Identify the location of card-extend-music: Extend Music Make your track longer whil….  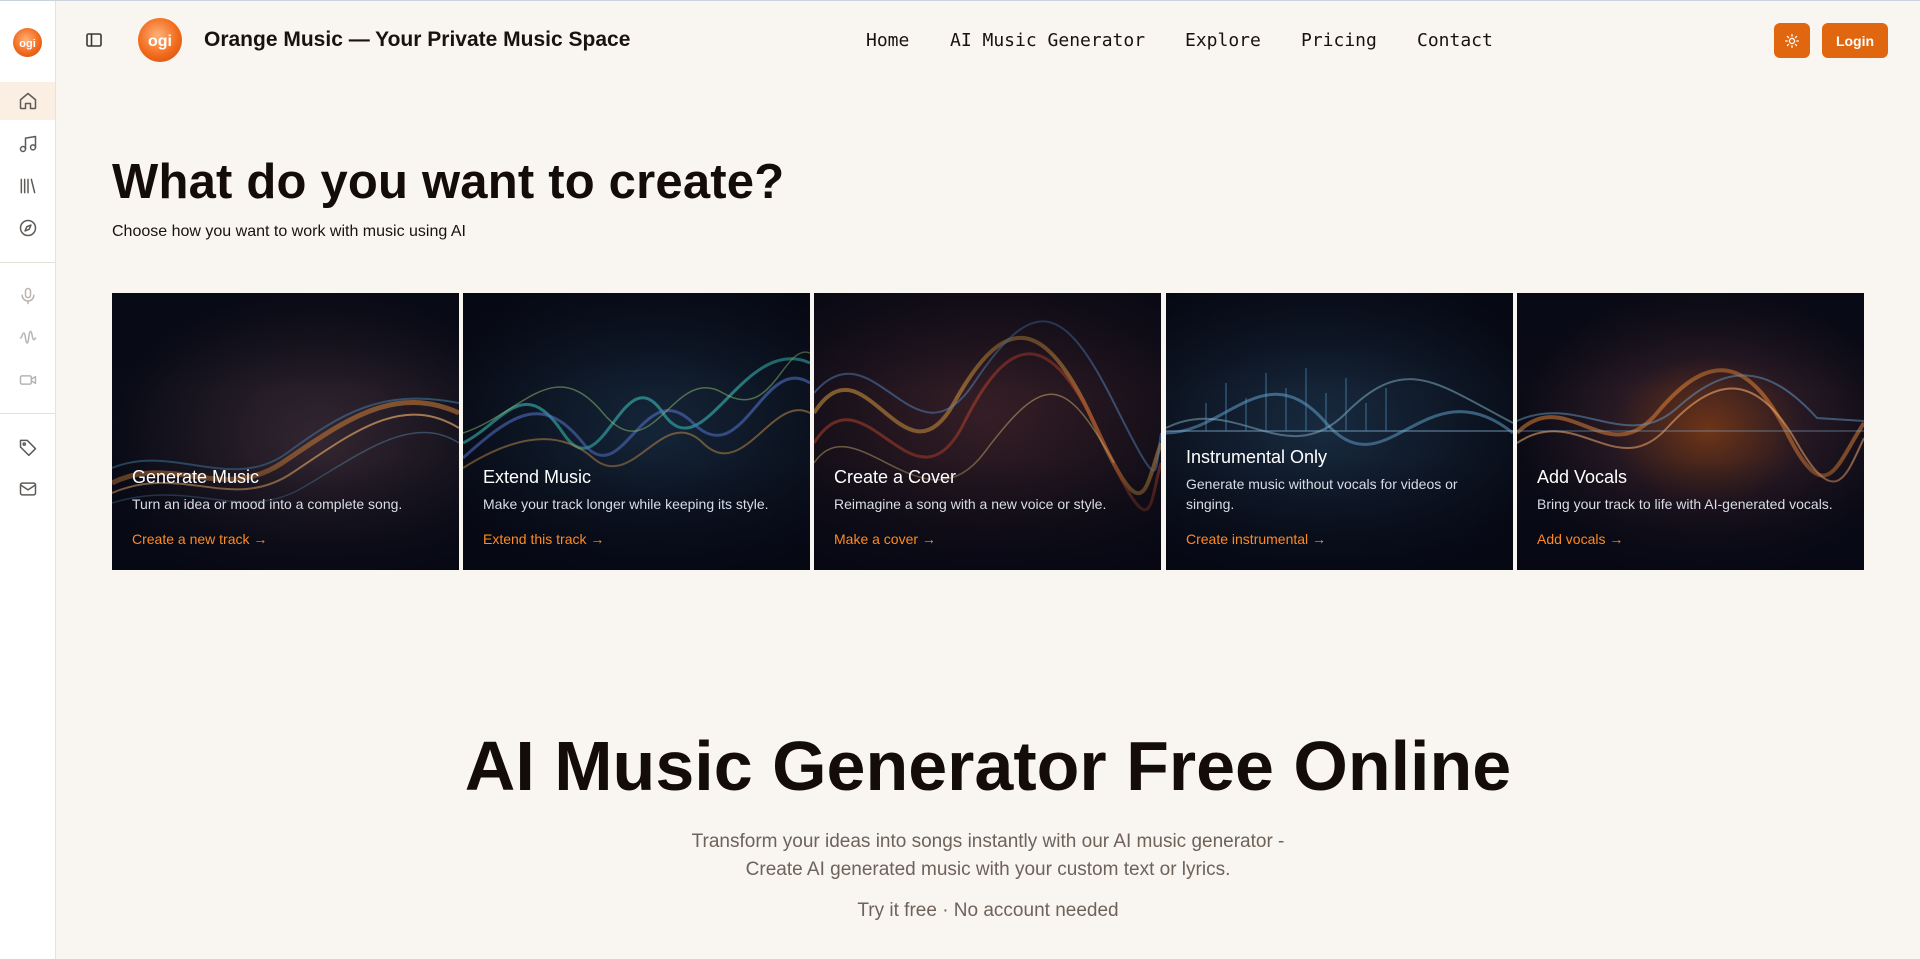
(636, 431).